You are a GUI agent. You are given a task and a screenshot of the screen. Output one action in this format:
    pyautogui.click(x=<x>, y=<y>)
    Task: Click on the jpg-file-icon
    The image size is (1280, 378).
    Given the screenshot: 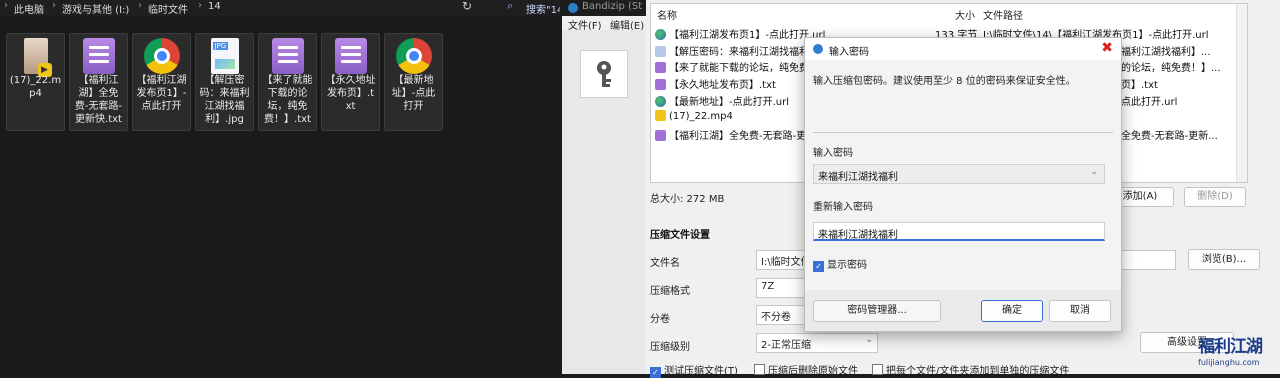 What is the action you would take?
    pyautogui.click(x=660, y=51)
    